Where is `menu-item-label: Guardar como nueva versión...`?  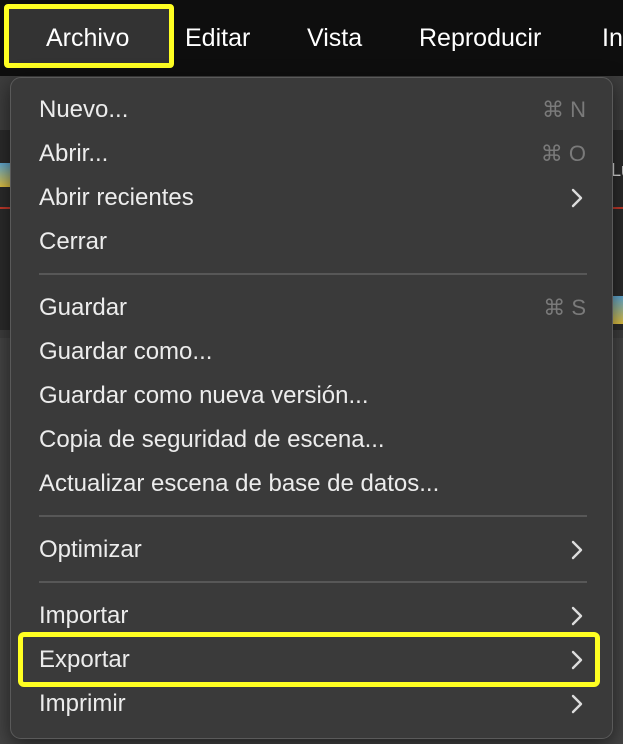 menu-item-label: Guardar como nueva versión... is located at coordinates (204, 395).